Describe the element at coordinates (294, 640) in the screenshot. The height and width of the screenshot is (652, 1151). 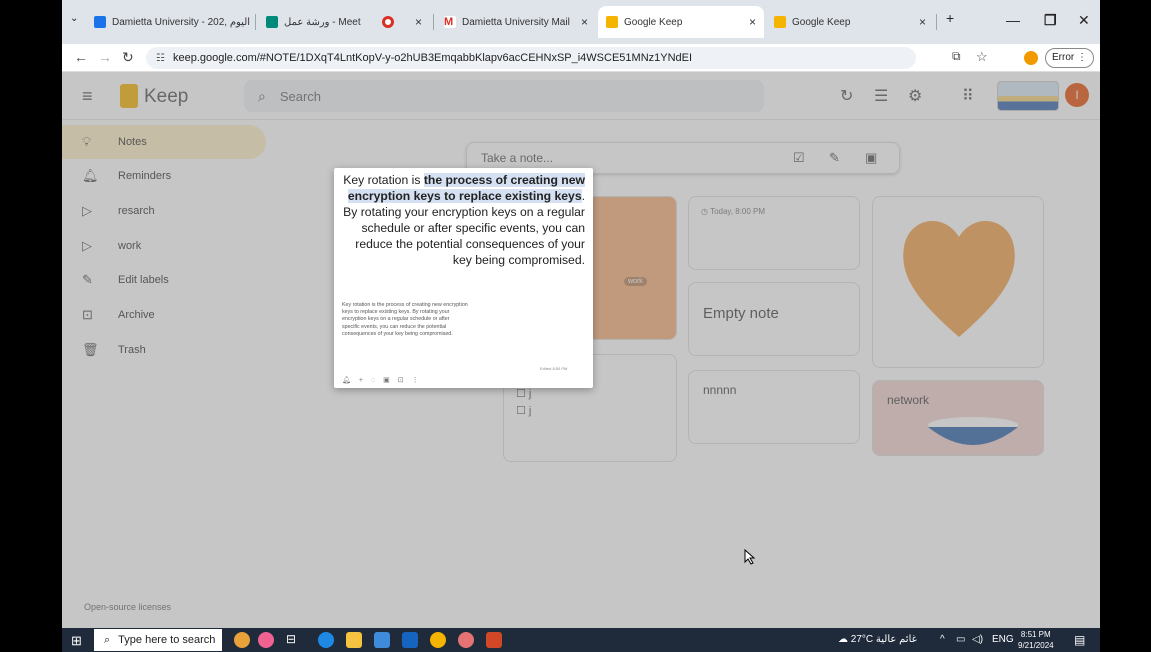
I see `task-view-icon: ⊟` at that location.